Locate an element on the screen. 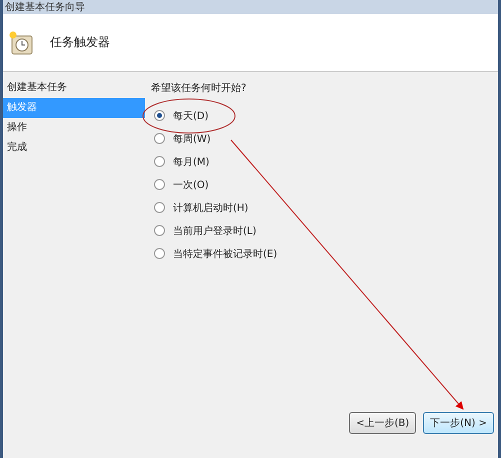 The width and height of the screenshot is (501, 458). radio-label: 当特定事件被记录时(E) is located at coordinates (225, 253).